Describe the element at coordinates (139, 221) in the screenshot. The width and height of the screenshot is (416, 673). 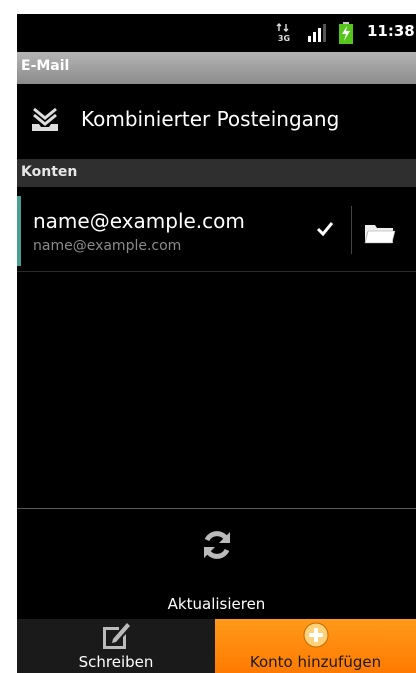
I see `account-name: name@example.com` at that location.